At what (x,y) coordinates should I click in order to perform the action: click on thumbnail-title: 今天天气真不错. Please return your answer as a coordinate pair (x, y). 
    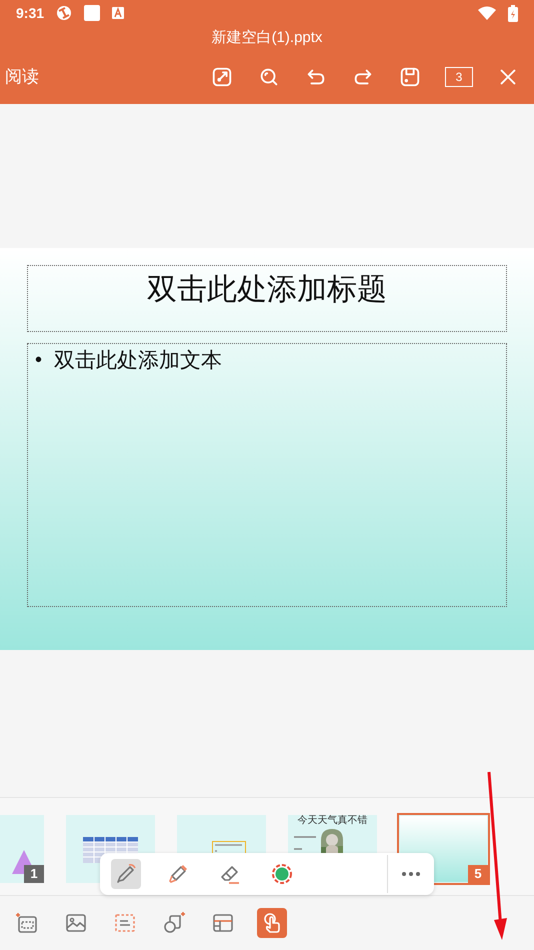
    Looking at the image, I should click on (332, 821).